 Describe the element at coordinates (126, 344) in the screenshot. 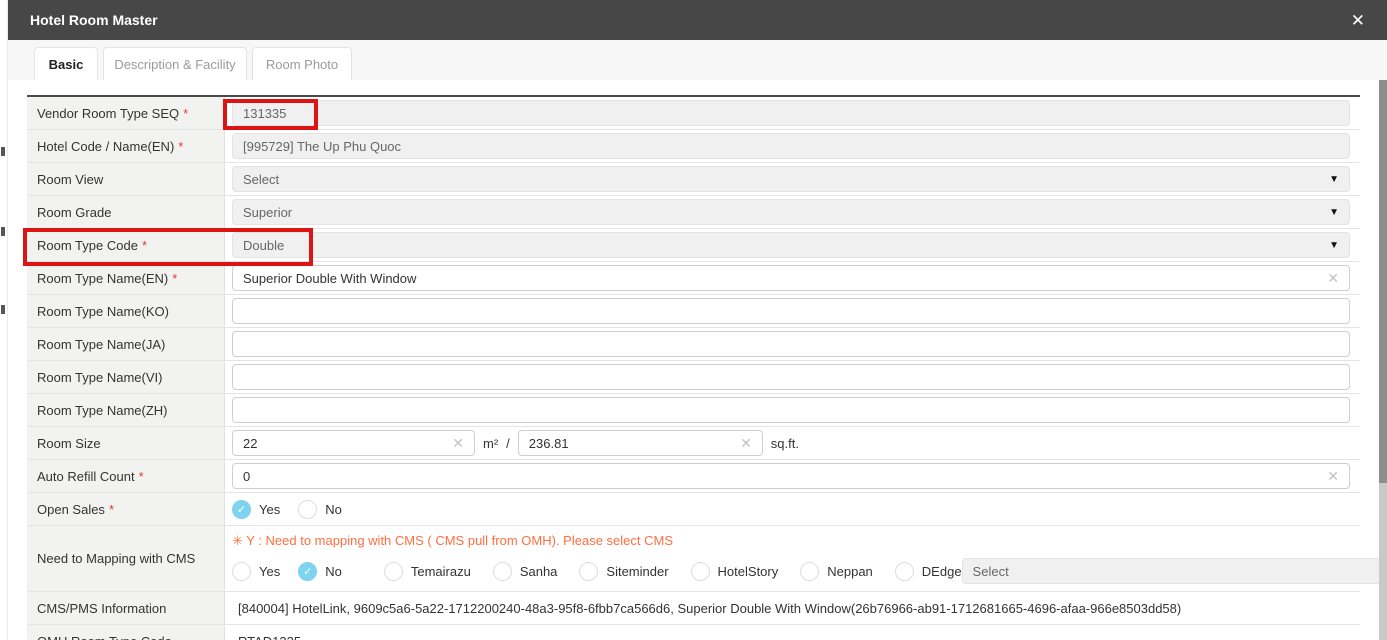

I see `field-label: Room Type Name(JA)` at that location.